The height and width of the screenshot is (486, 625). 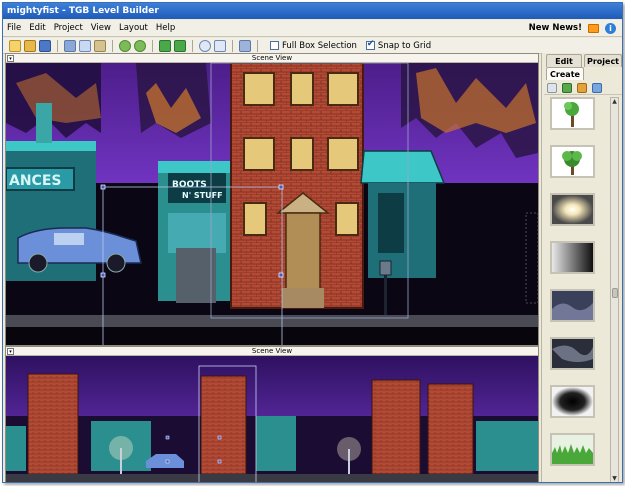 I want to click on tree-thumbnail, so click(x=572, y=113).